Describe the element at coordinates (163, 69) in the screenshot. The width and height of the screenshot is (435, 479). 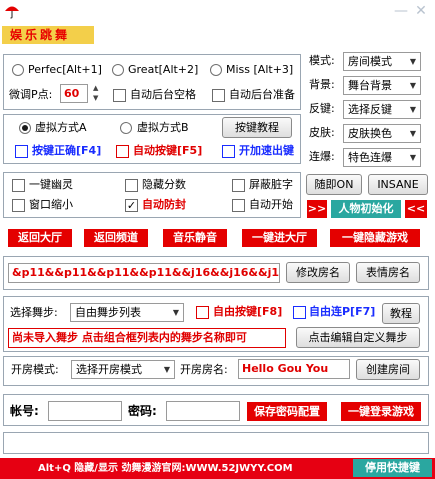
I see `great-label: Great[Alt+2]` at that location.